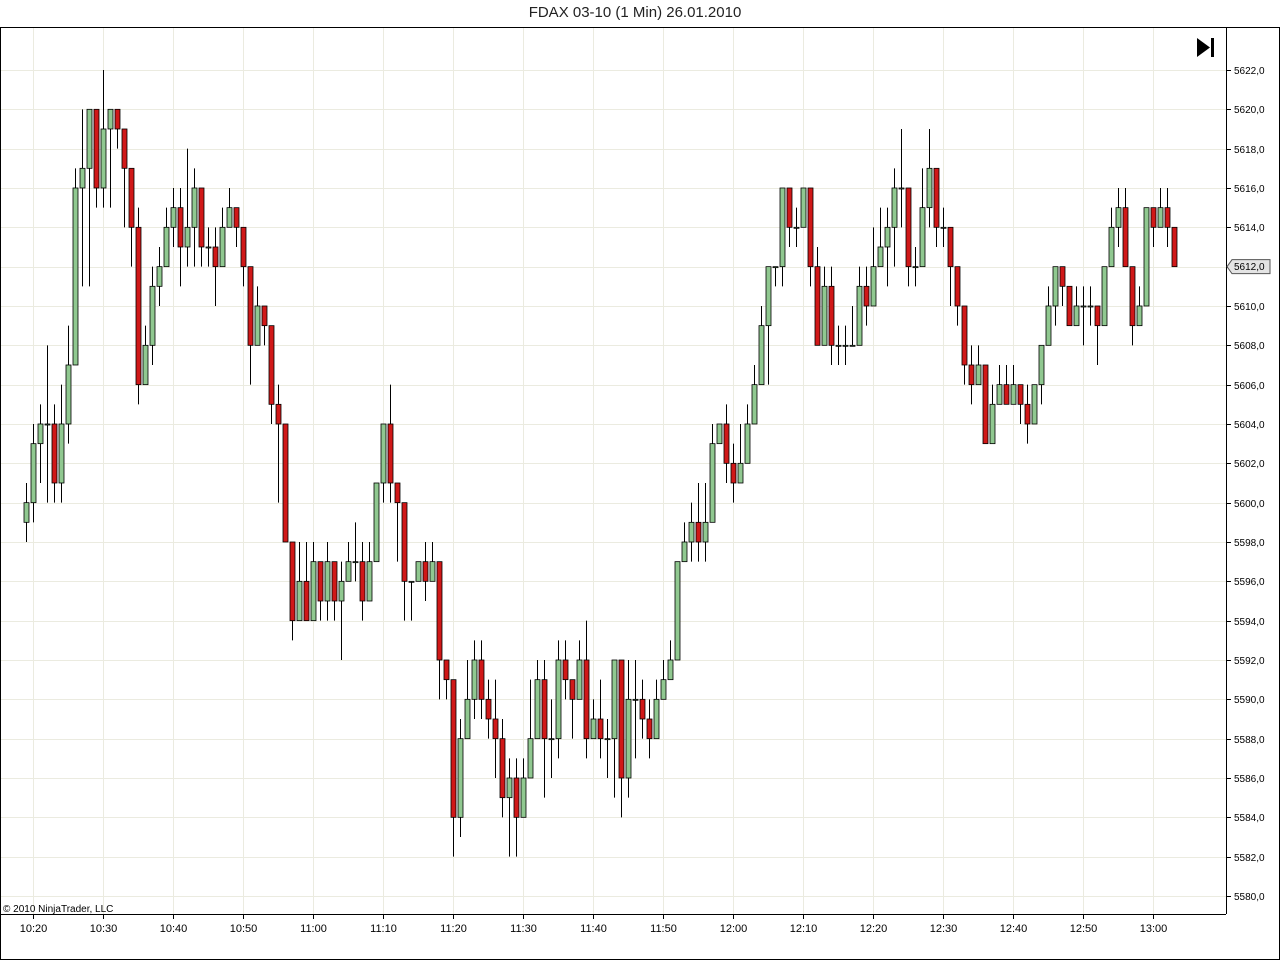 The image size is (1280, 961). I want to click on y-tick-label: 5616,0, so click(1249, 189).